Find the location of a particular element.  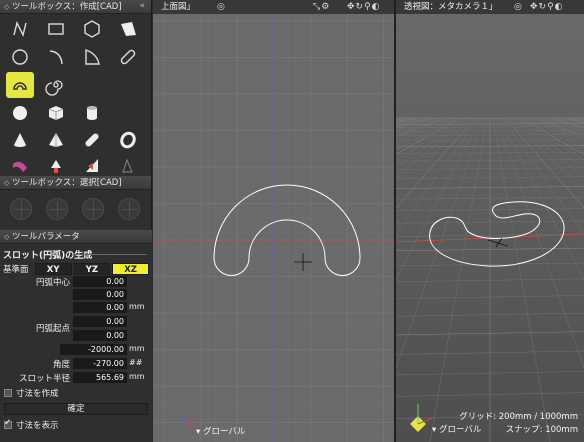

arc-center-x-row: 円弧中心 0.00 is located at coordinates (76, 282).